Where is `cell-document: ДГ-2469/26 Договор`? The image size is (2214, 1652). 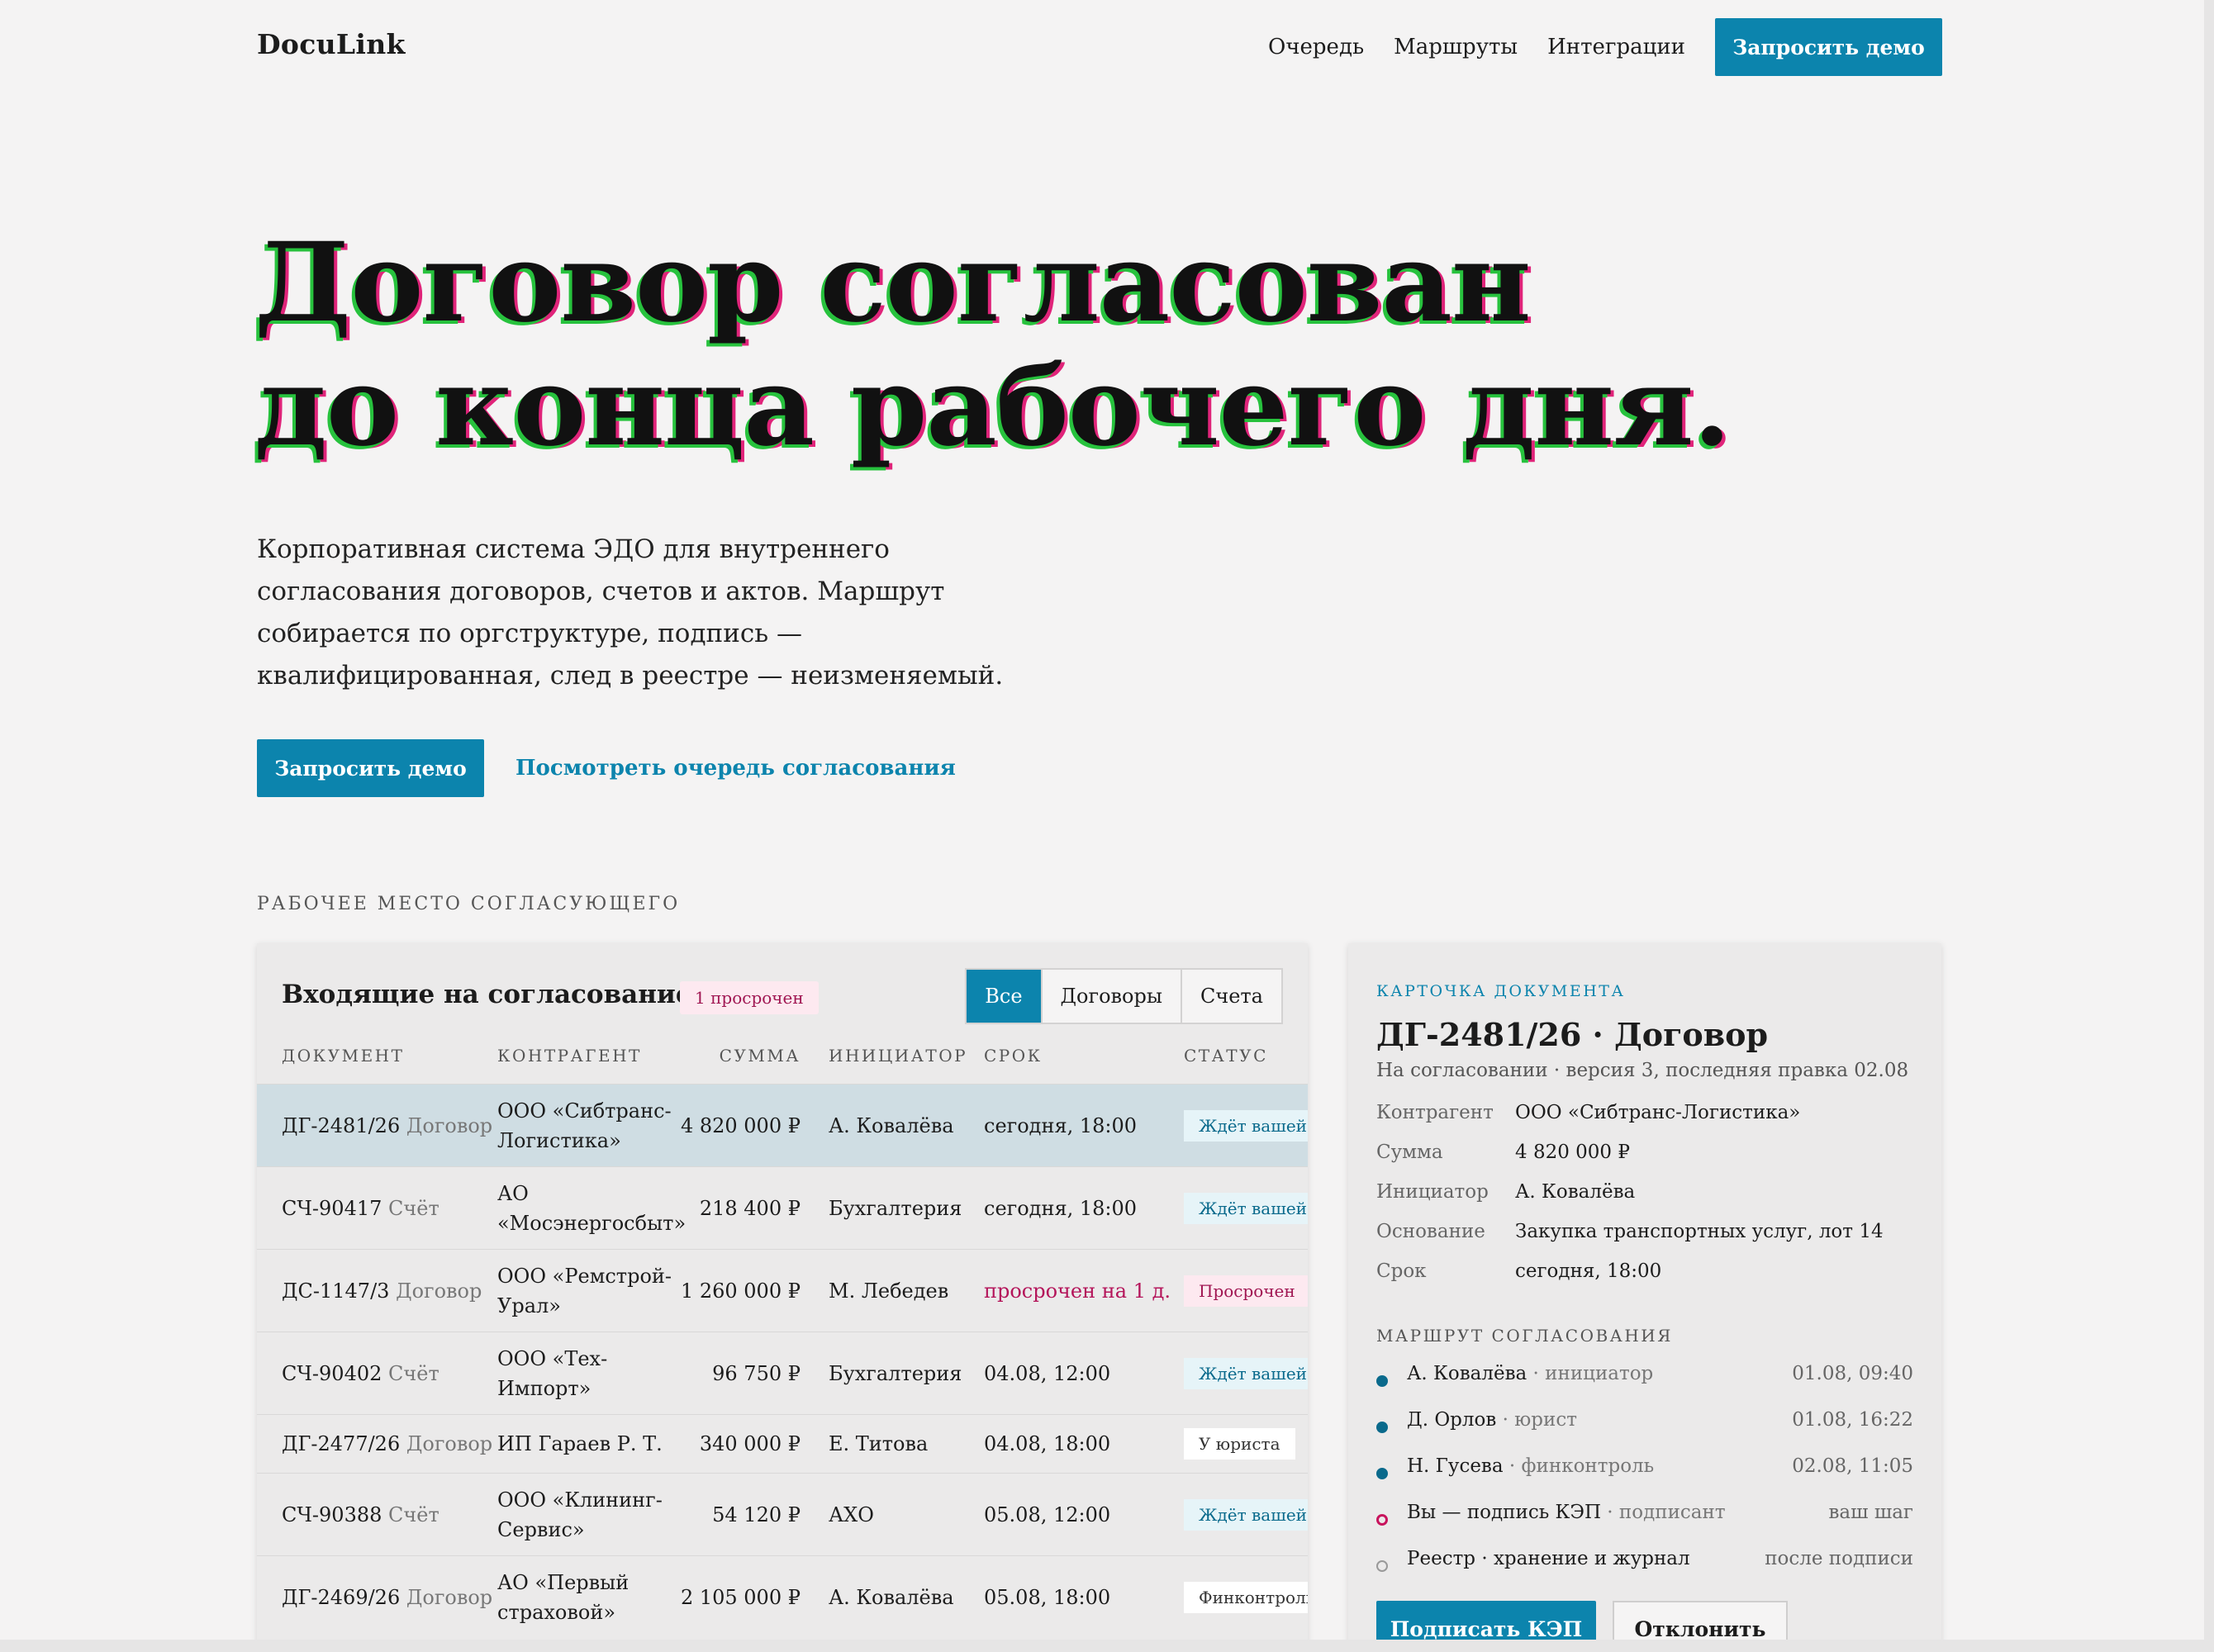 cell-document: ДГ-2469/26 Договор is located at coordinates (387, 1597).